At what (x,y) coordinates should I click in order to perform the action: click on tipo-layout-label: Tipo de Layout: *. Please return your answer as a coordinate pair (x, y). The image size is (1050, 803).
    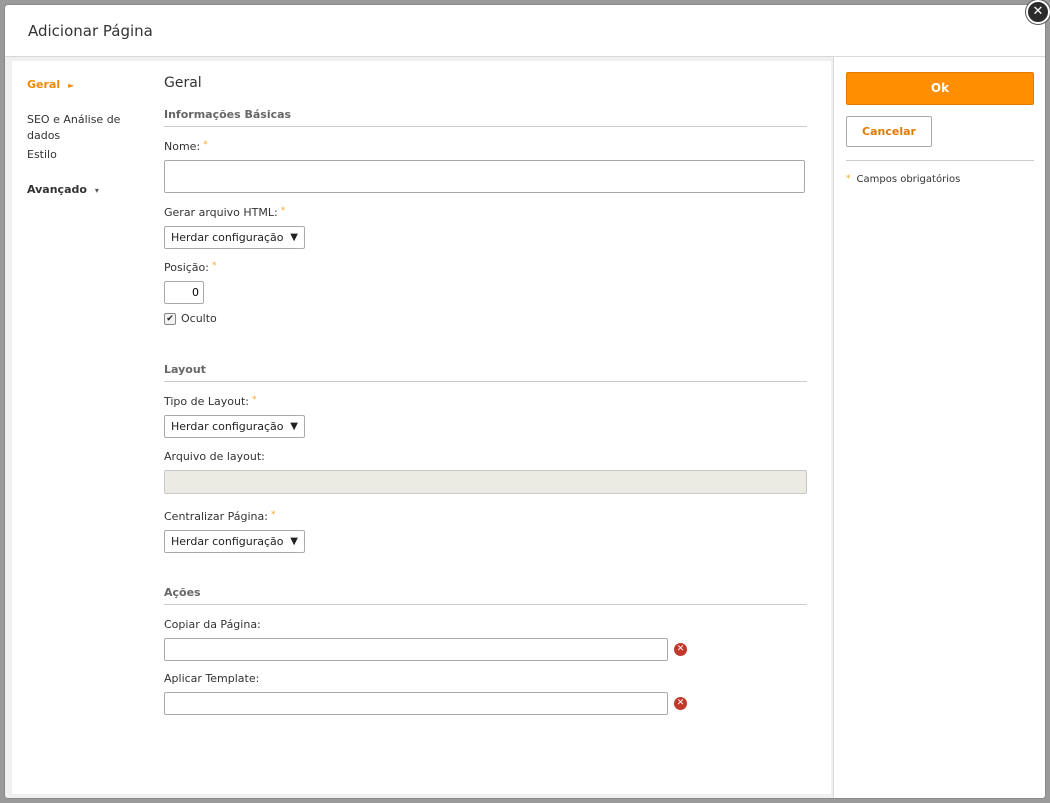
    Looking at the image, I should click on (485, 401).